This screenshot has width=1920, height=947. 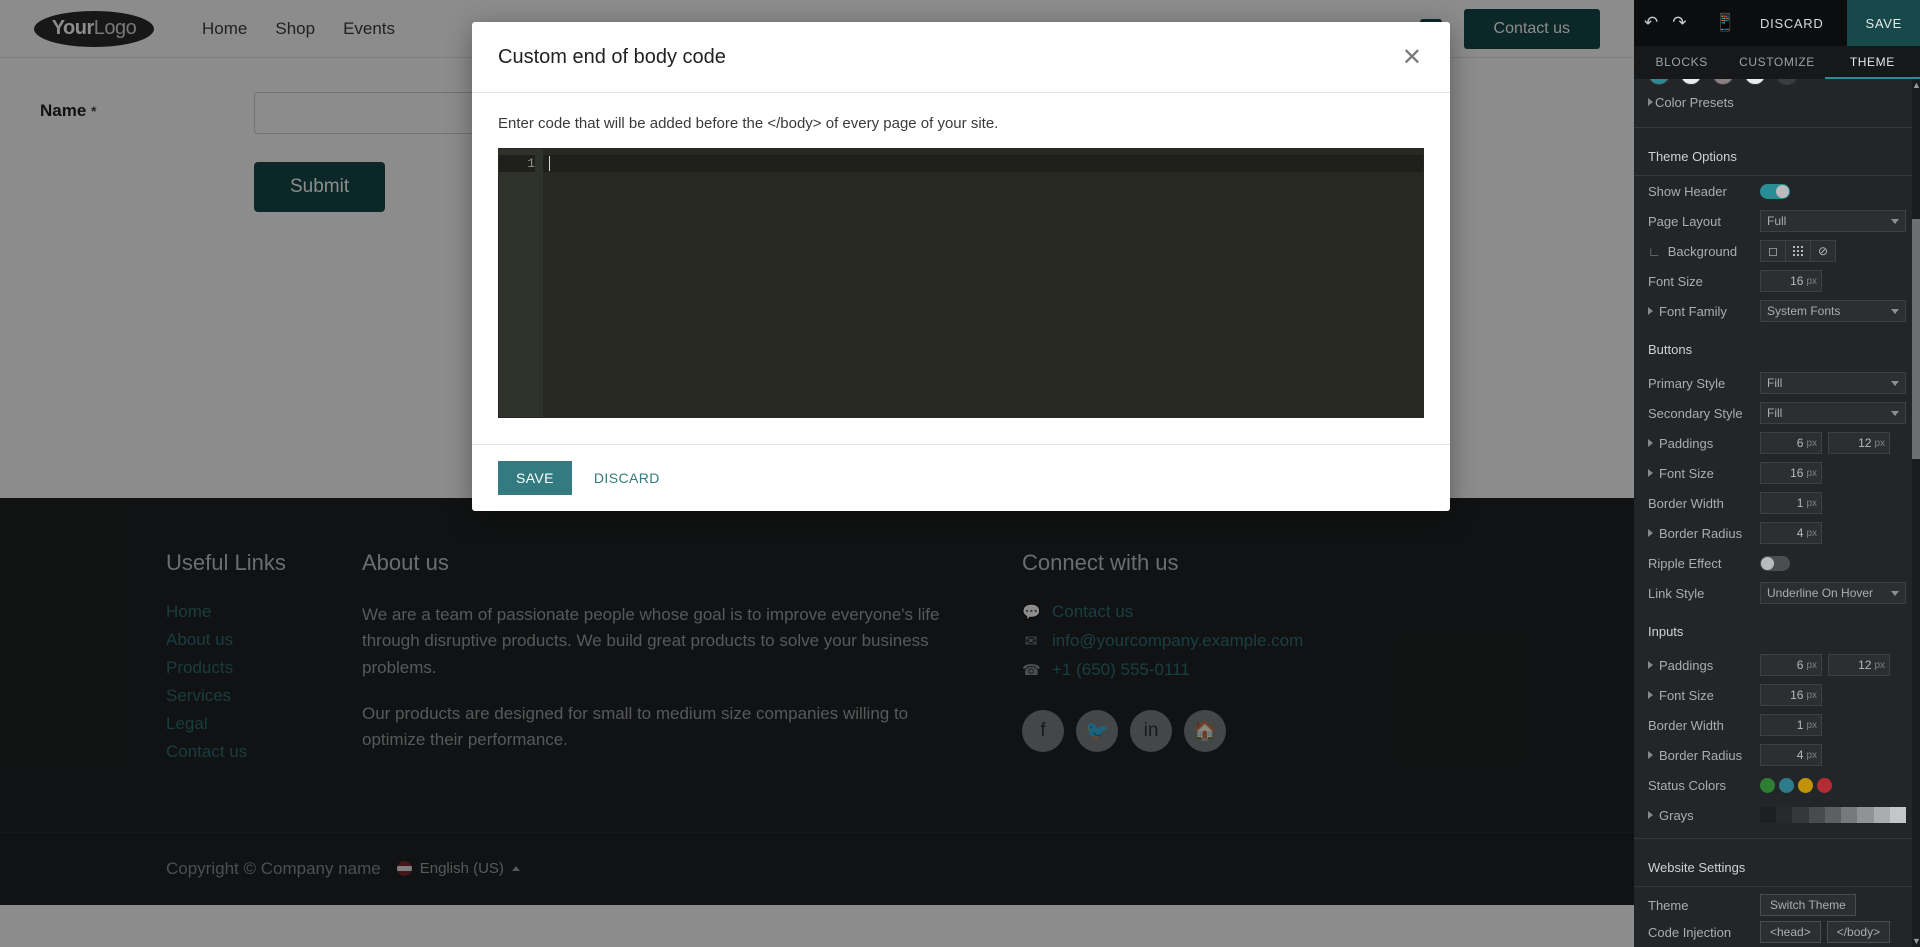 I want to click on buttons-font-size-unit: px, so click(x=1811, y=473).